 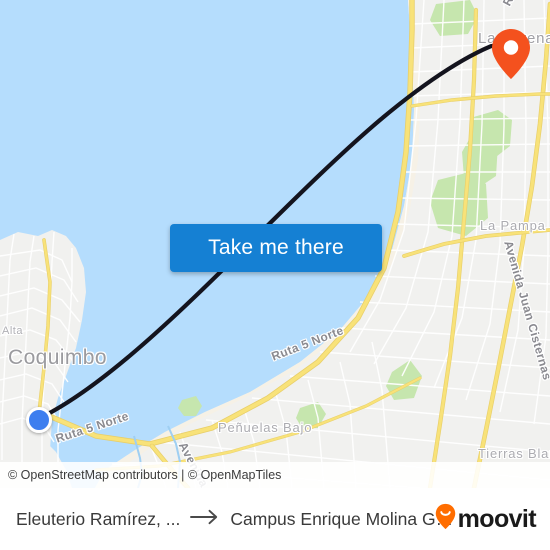 I want to click on take-me-there-button: Take me there, so click(x=276, y=248).